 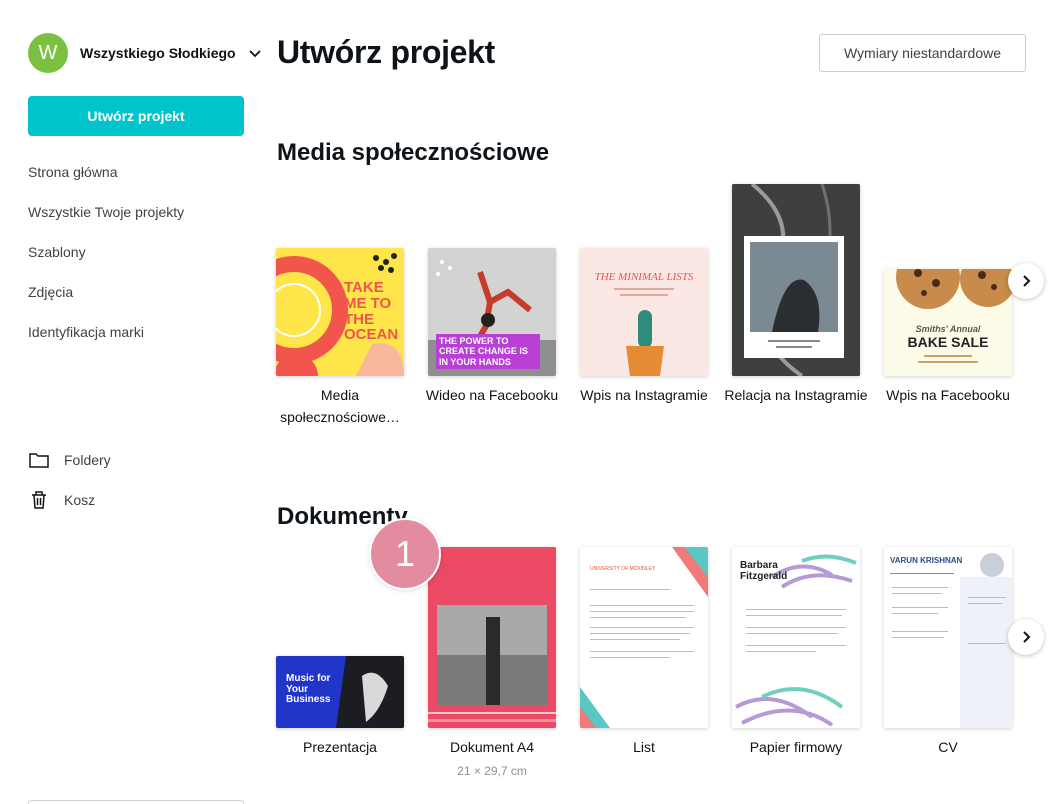 I want to click on thumbnail: Music for Your Business, so click(x=340, y=692).